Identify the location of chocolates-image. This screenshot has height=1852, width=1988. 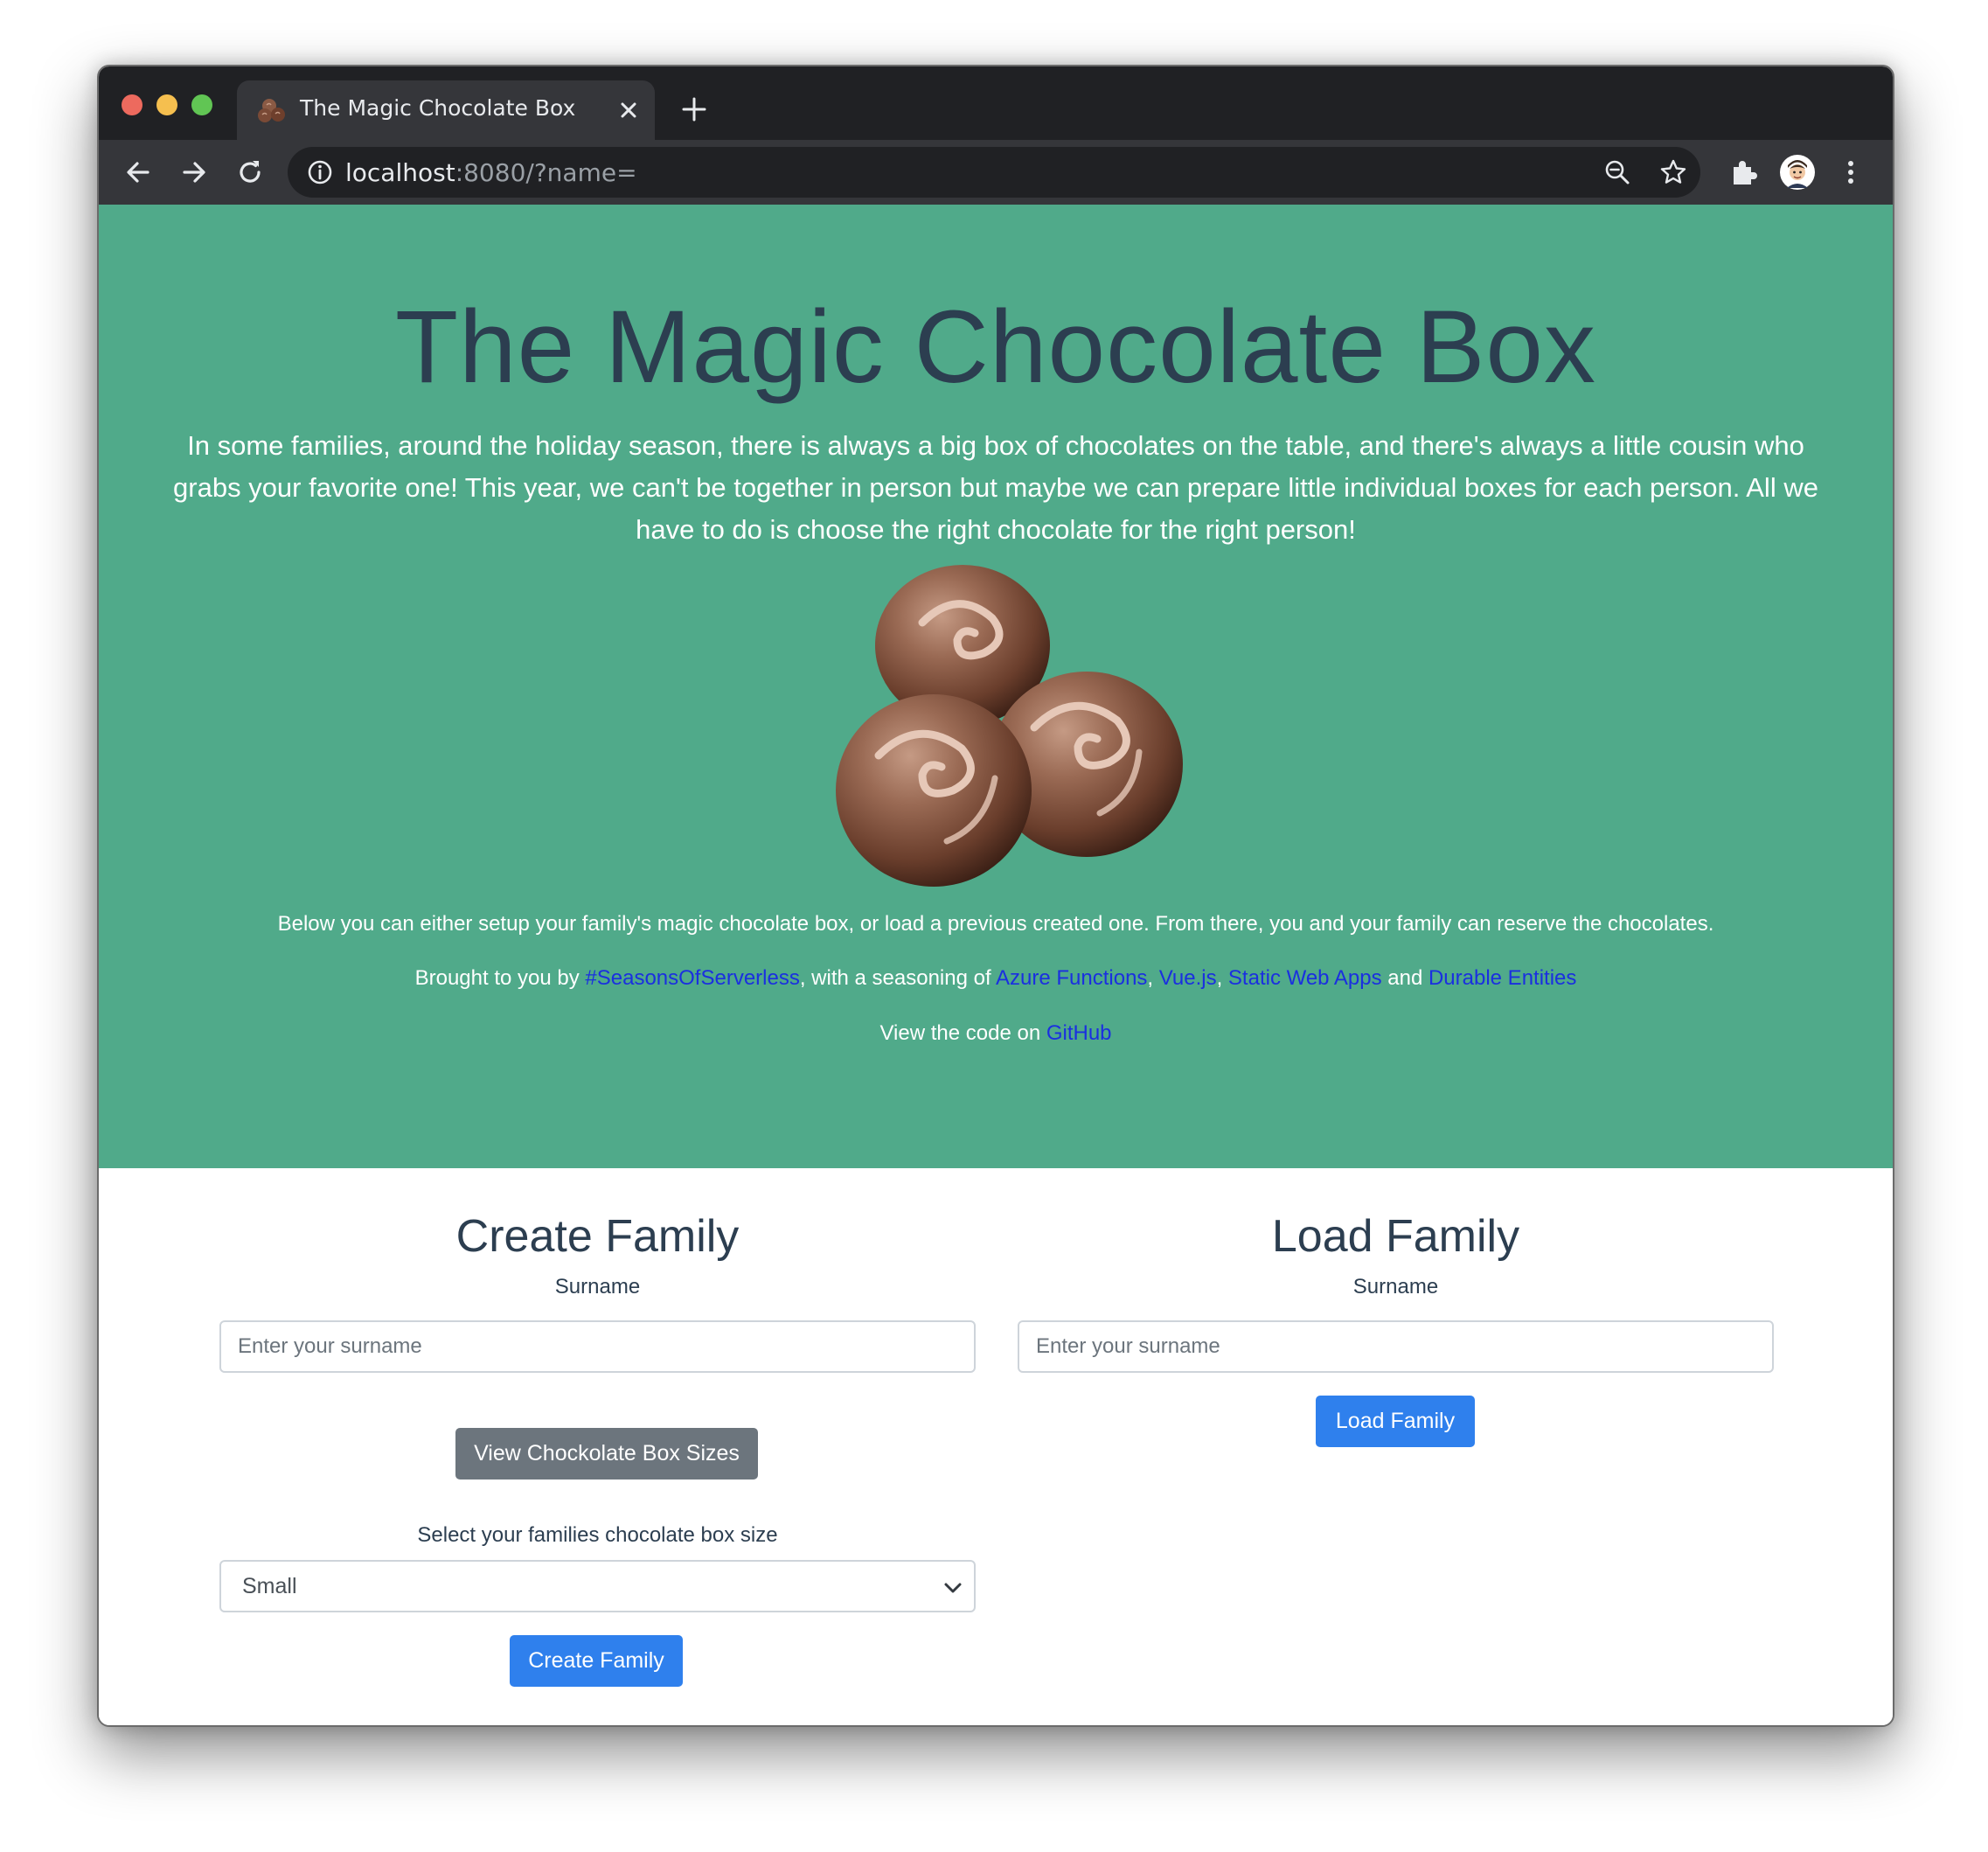
(1009, 726).